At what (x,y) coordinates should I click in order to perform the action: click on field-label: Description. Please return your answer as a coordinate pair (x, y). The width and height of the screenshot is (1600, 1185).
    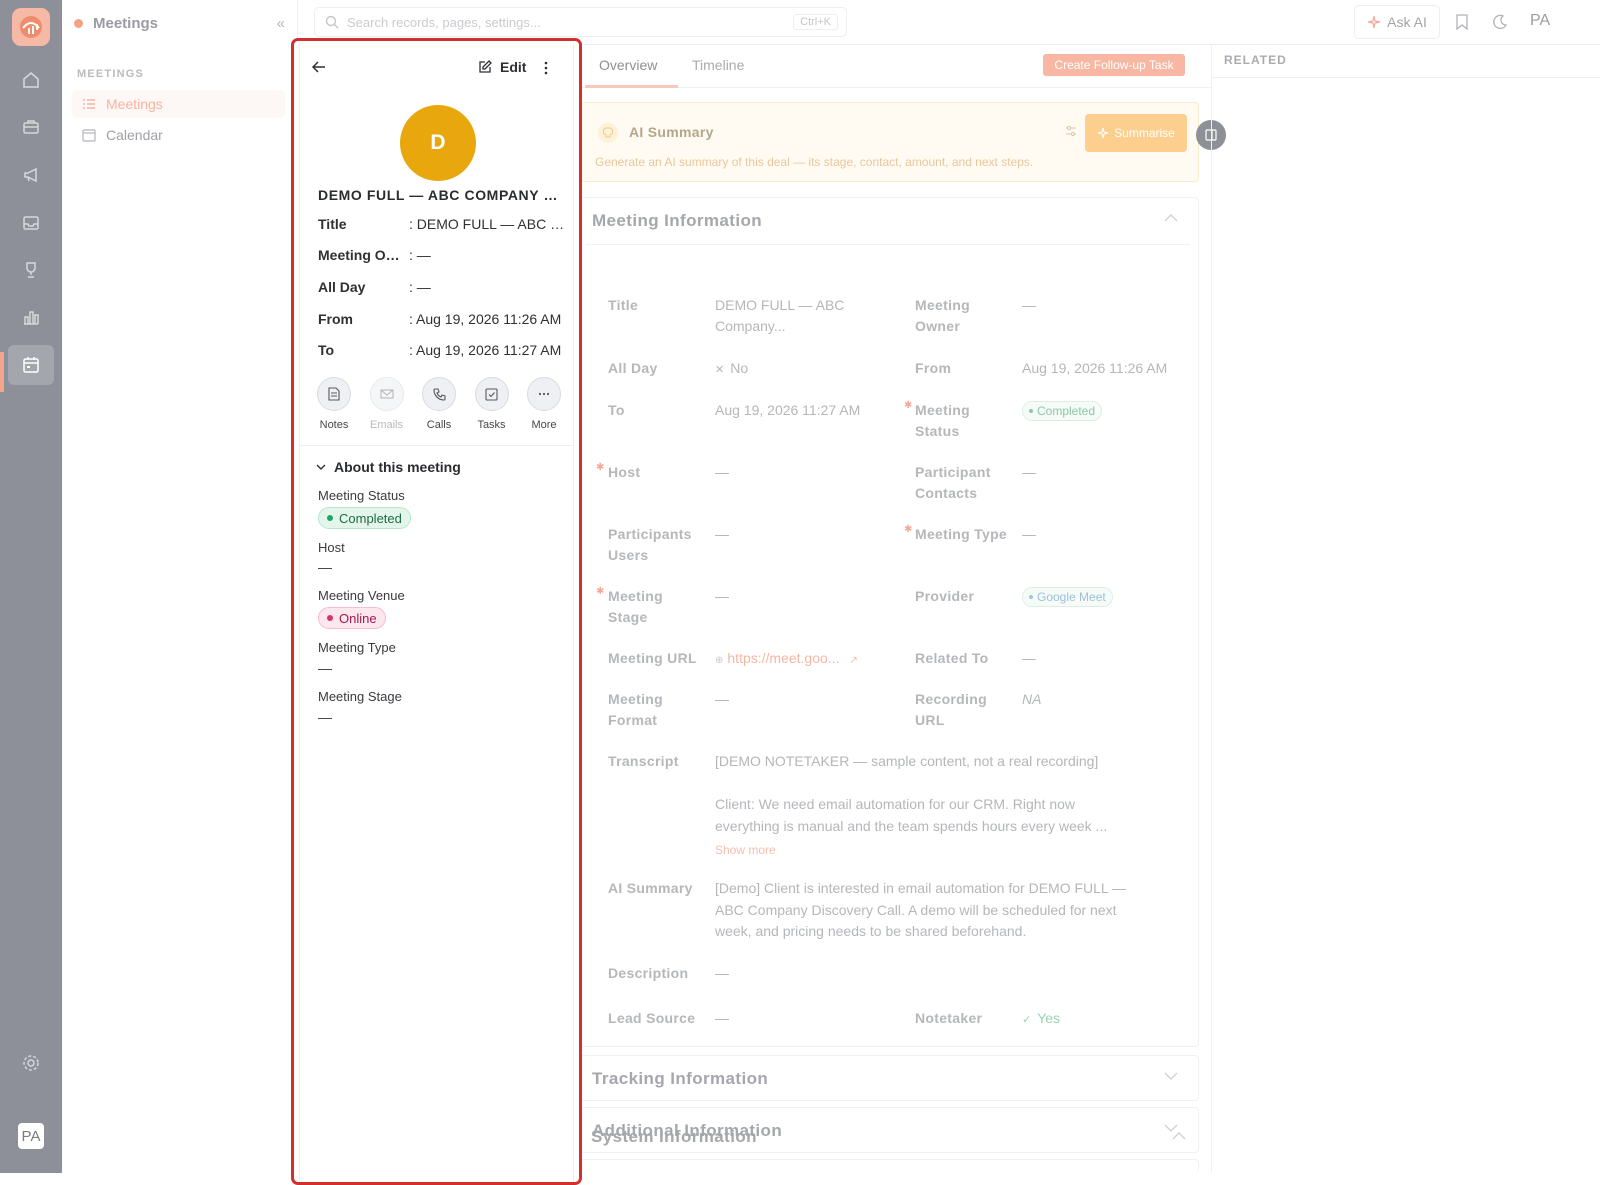
    Looking at the image, I should click on (648, 973).